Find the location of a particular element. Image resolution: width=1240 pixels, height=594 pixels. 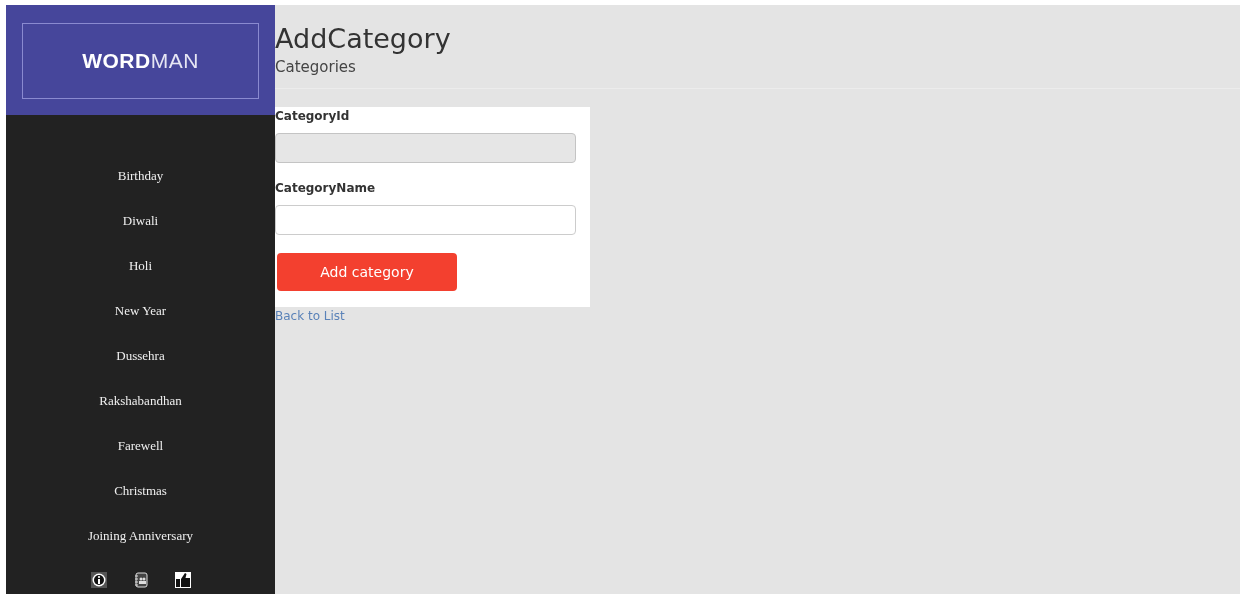

page-title: AddCategory is located at coordinates (363, 39).